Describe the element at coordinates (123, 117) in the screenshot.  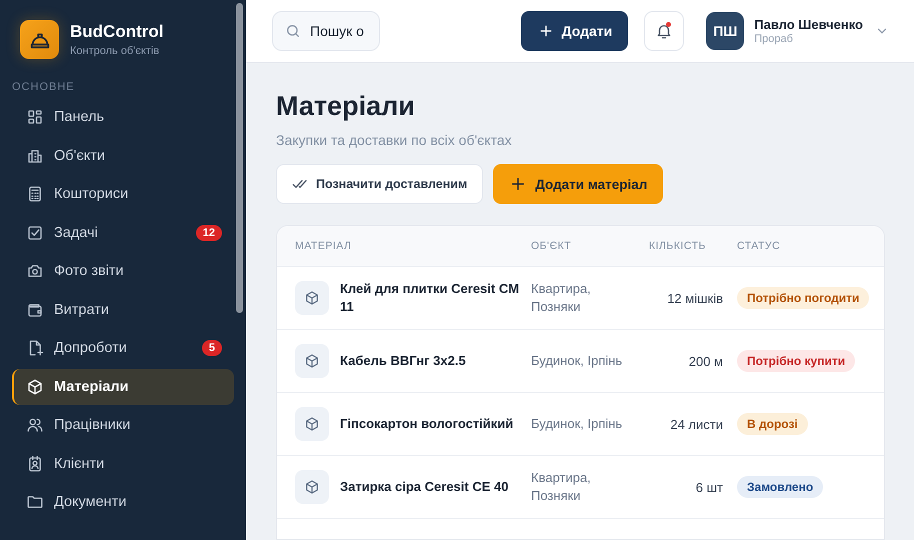
I see `sidebar-item: Панель` at that location.